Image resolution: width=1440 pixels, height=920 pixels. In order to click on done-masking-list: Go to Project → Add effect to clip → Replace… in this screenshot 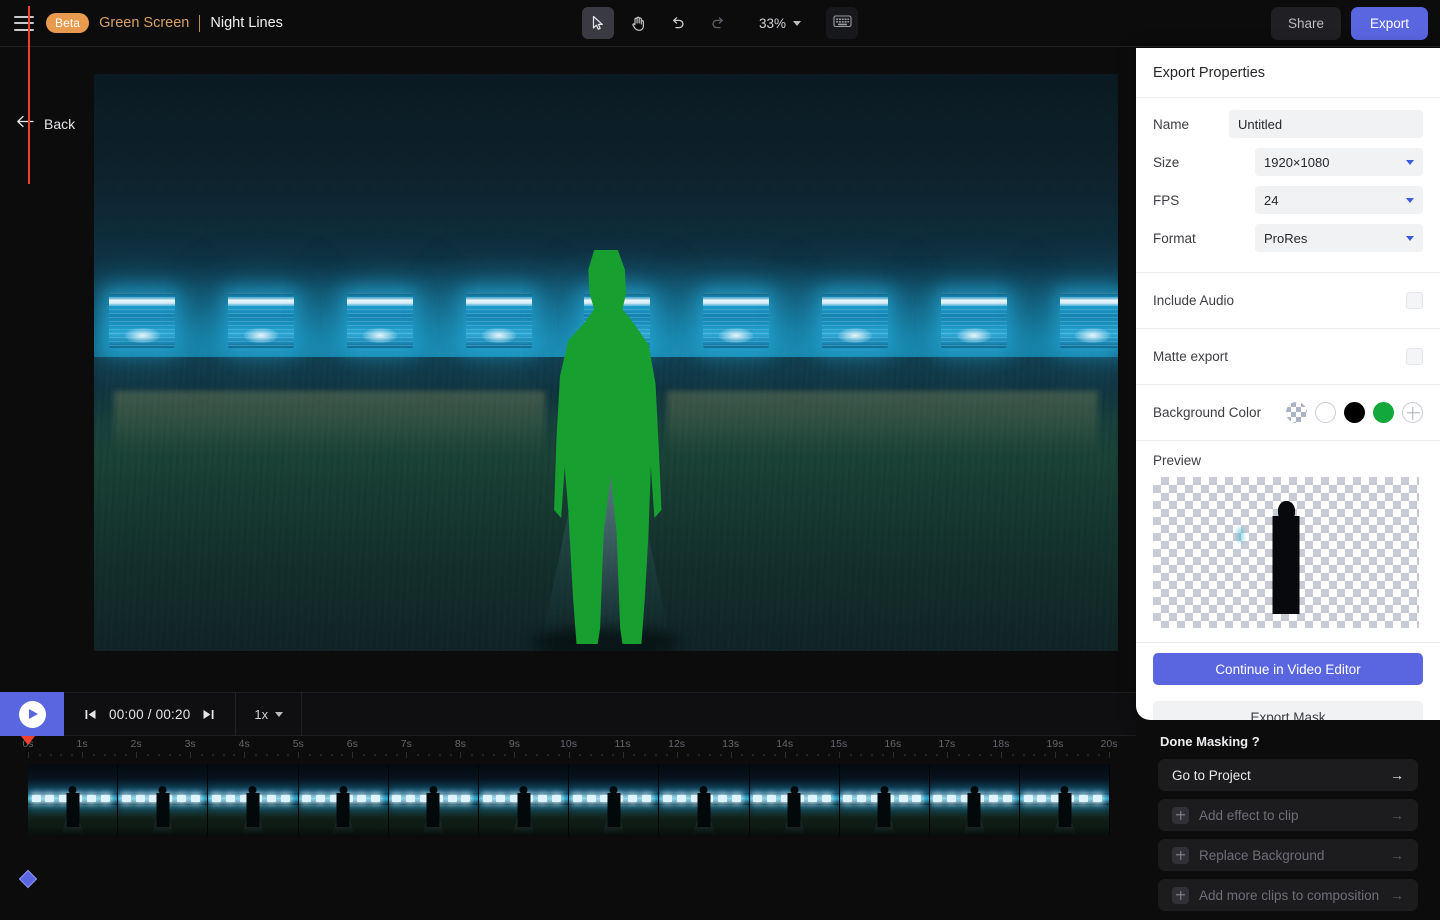, I will do `click(1288, 835)`.